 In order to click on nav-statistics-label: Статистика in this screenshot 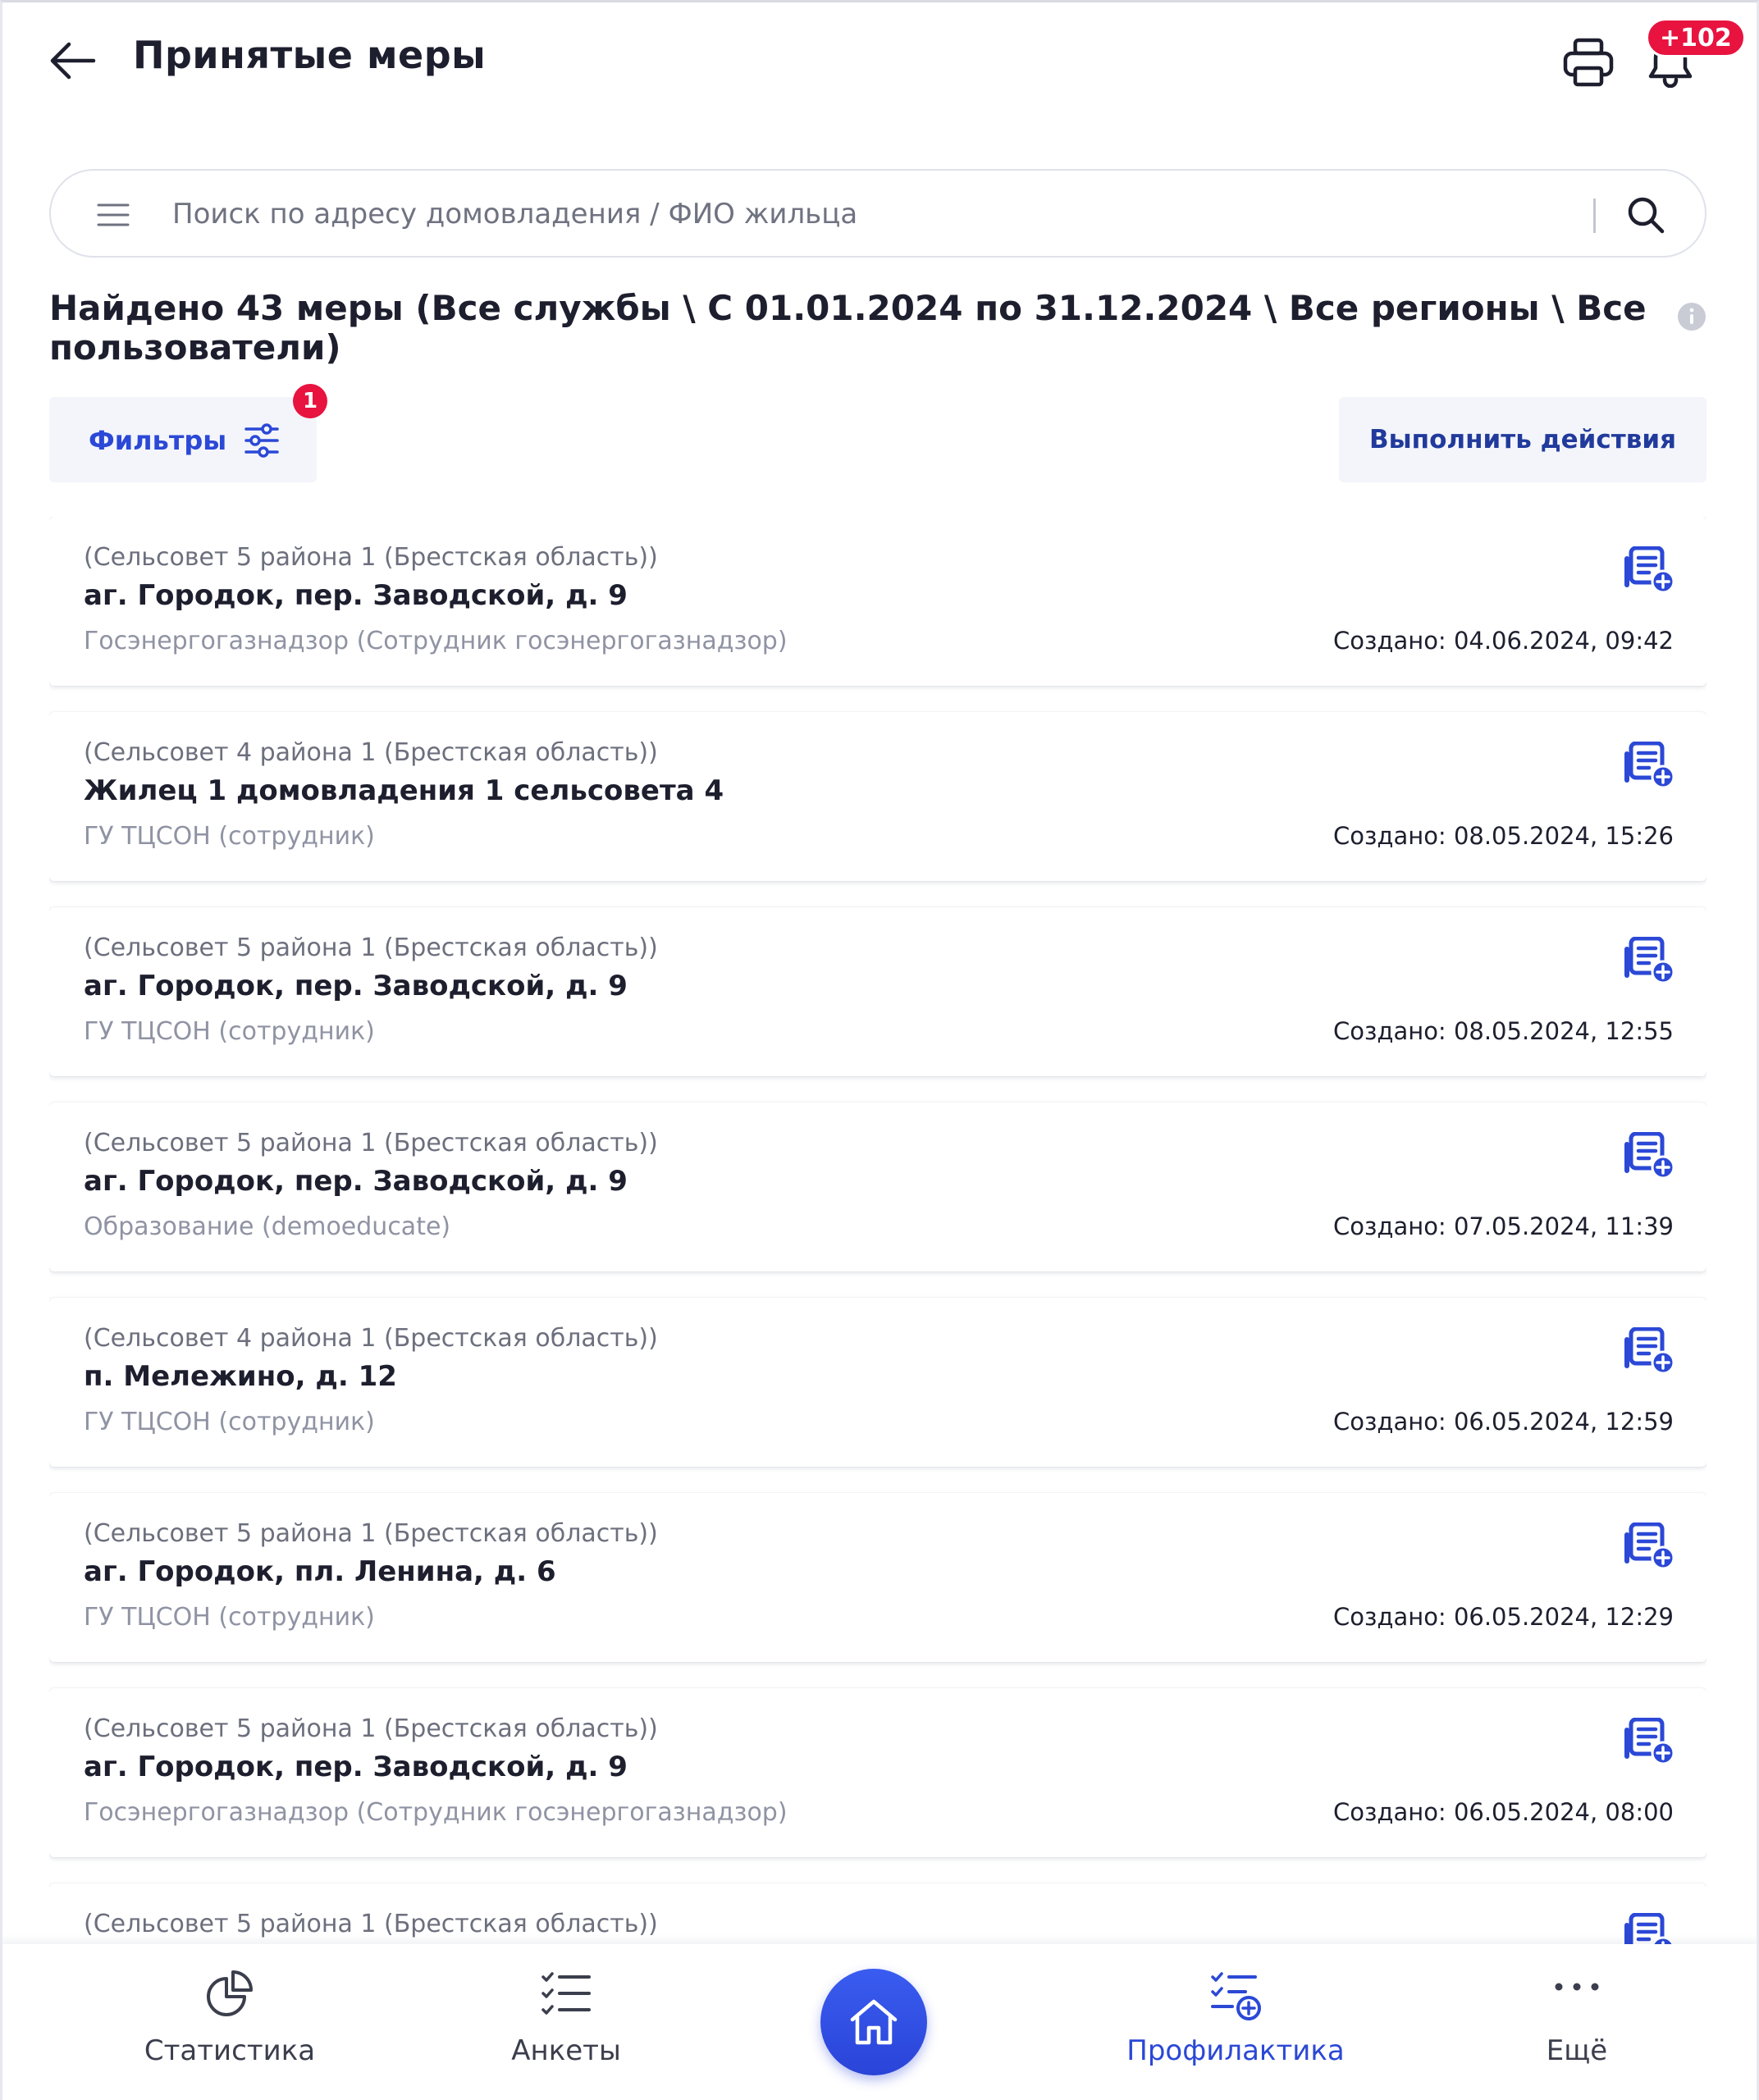, I will do `click(230, 2051)`.